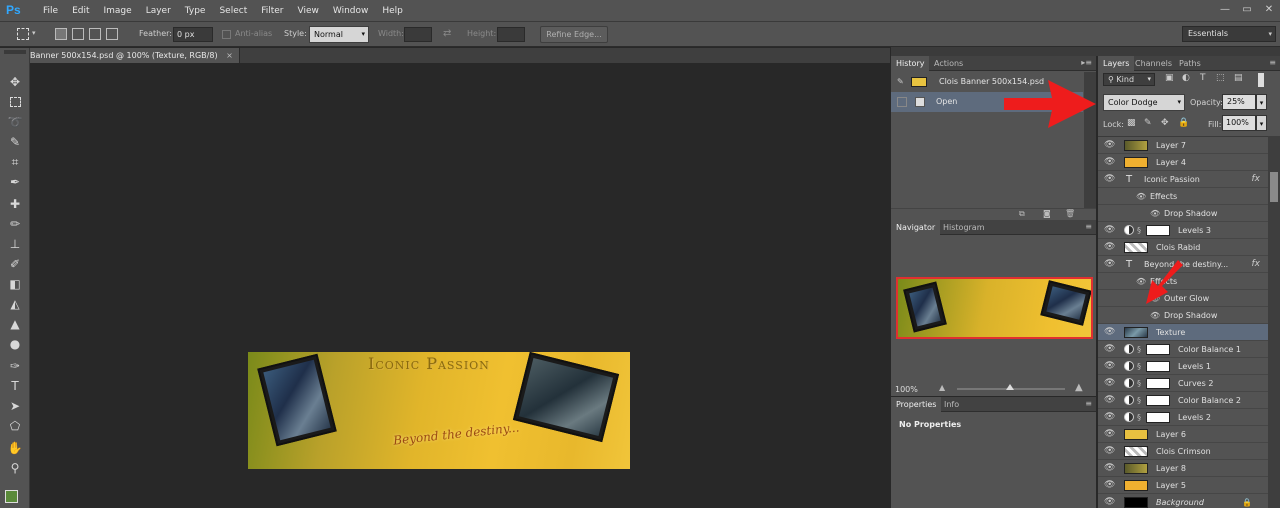  I want to click on eyedropper-tool-icon: ✒, so click(15, 182).